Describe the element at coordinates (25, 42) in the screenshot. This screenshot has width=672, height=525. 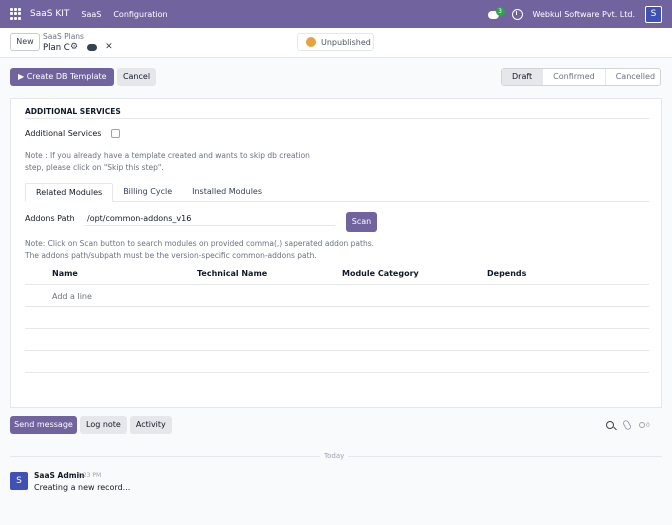
I see `new-button: New` at that location.